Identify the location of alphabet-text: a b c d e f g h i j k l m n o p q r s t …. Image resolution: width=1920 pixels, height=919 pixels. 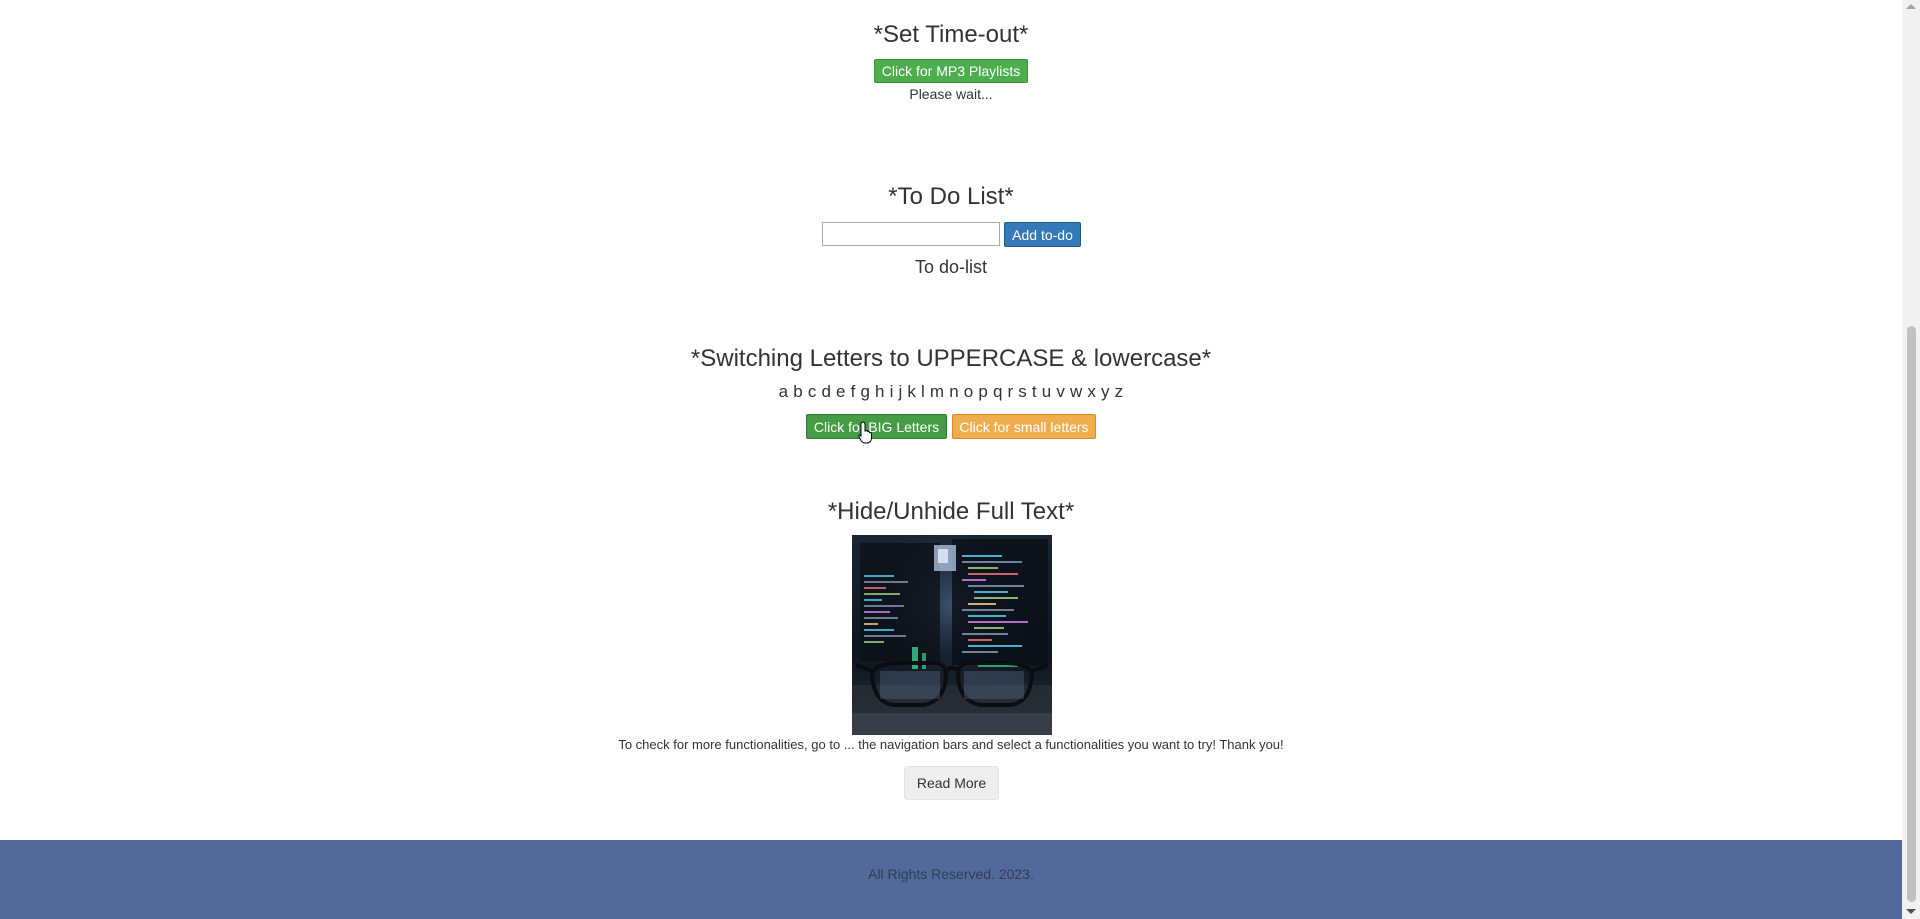
(951, 391).